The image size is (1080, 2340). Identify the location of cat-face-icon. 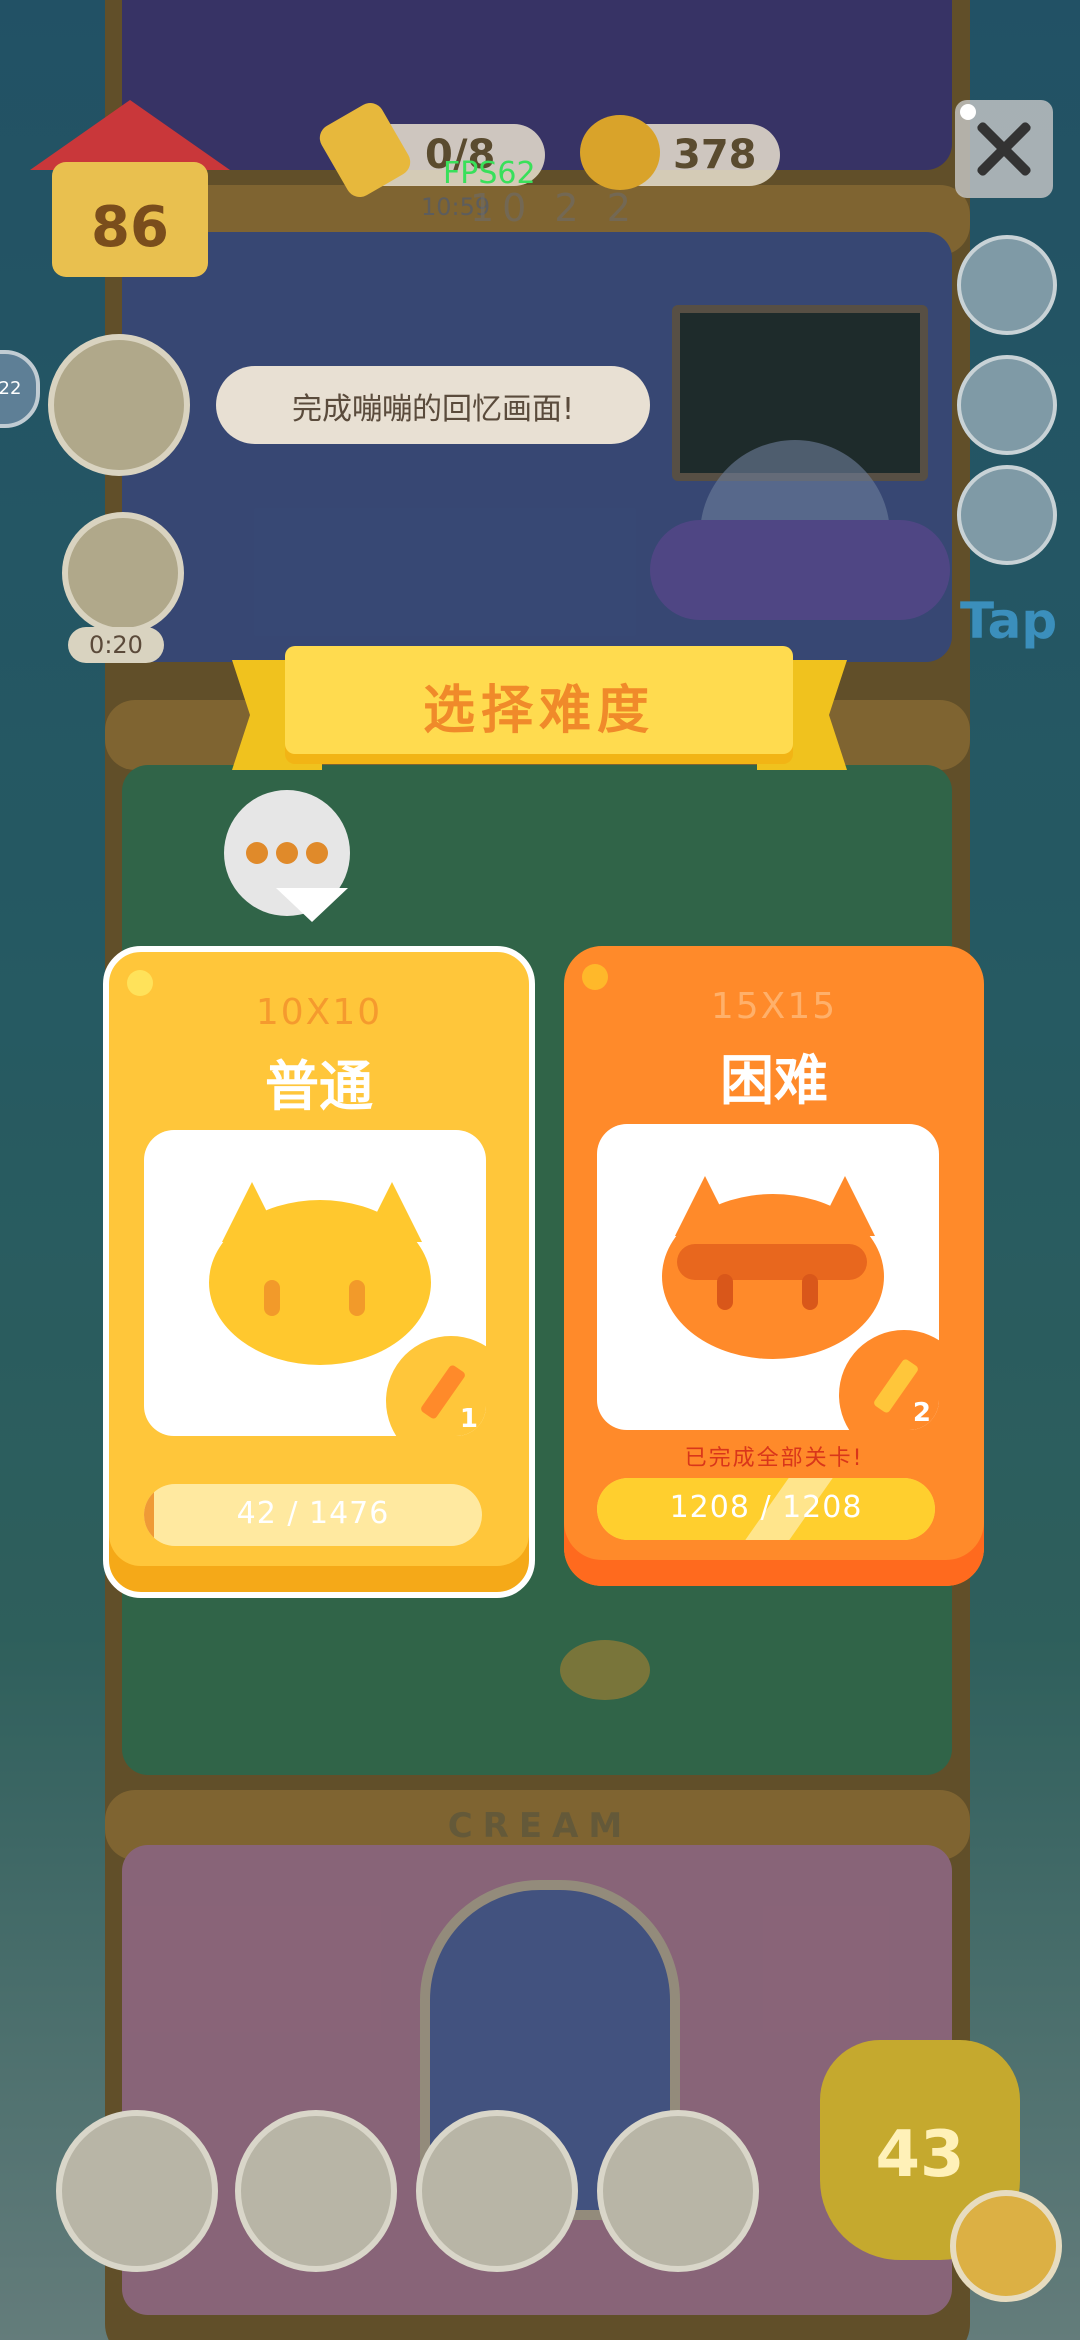
(320, 1282).